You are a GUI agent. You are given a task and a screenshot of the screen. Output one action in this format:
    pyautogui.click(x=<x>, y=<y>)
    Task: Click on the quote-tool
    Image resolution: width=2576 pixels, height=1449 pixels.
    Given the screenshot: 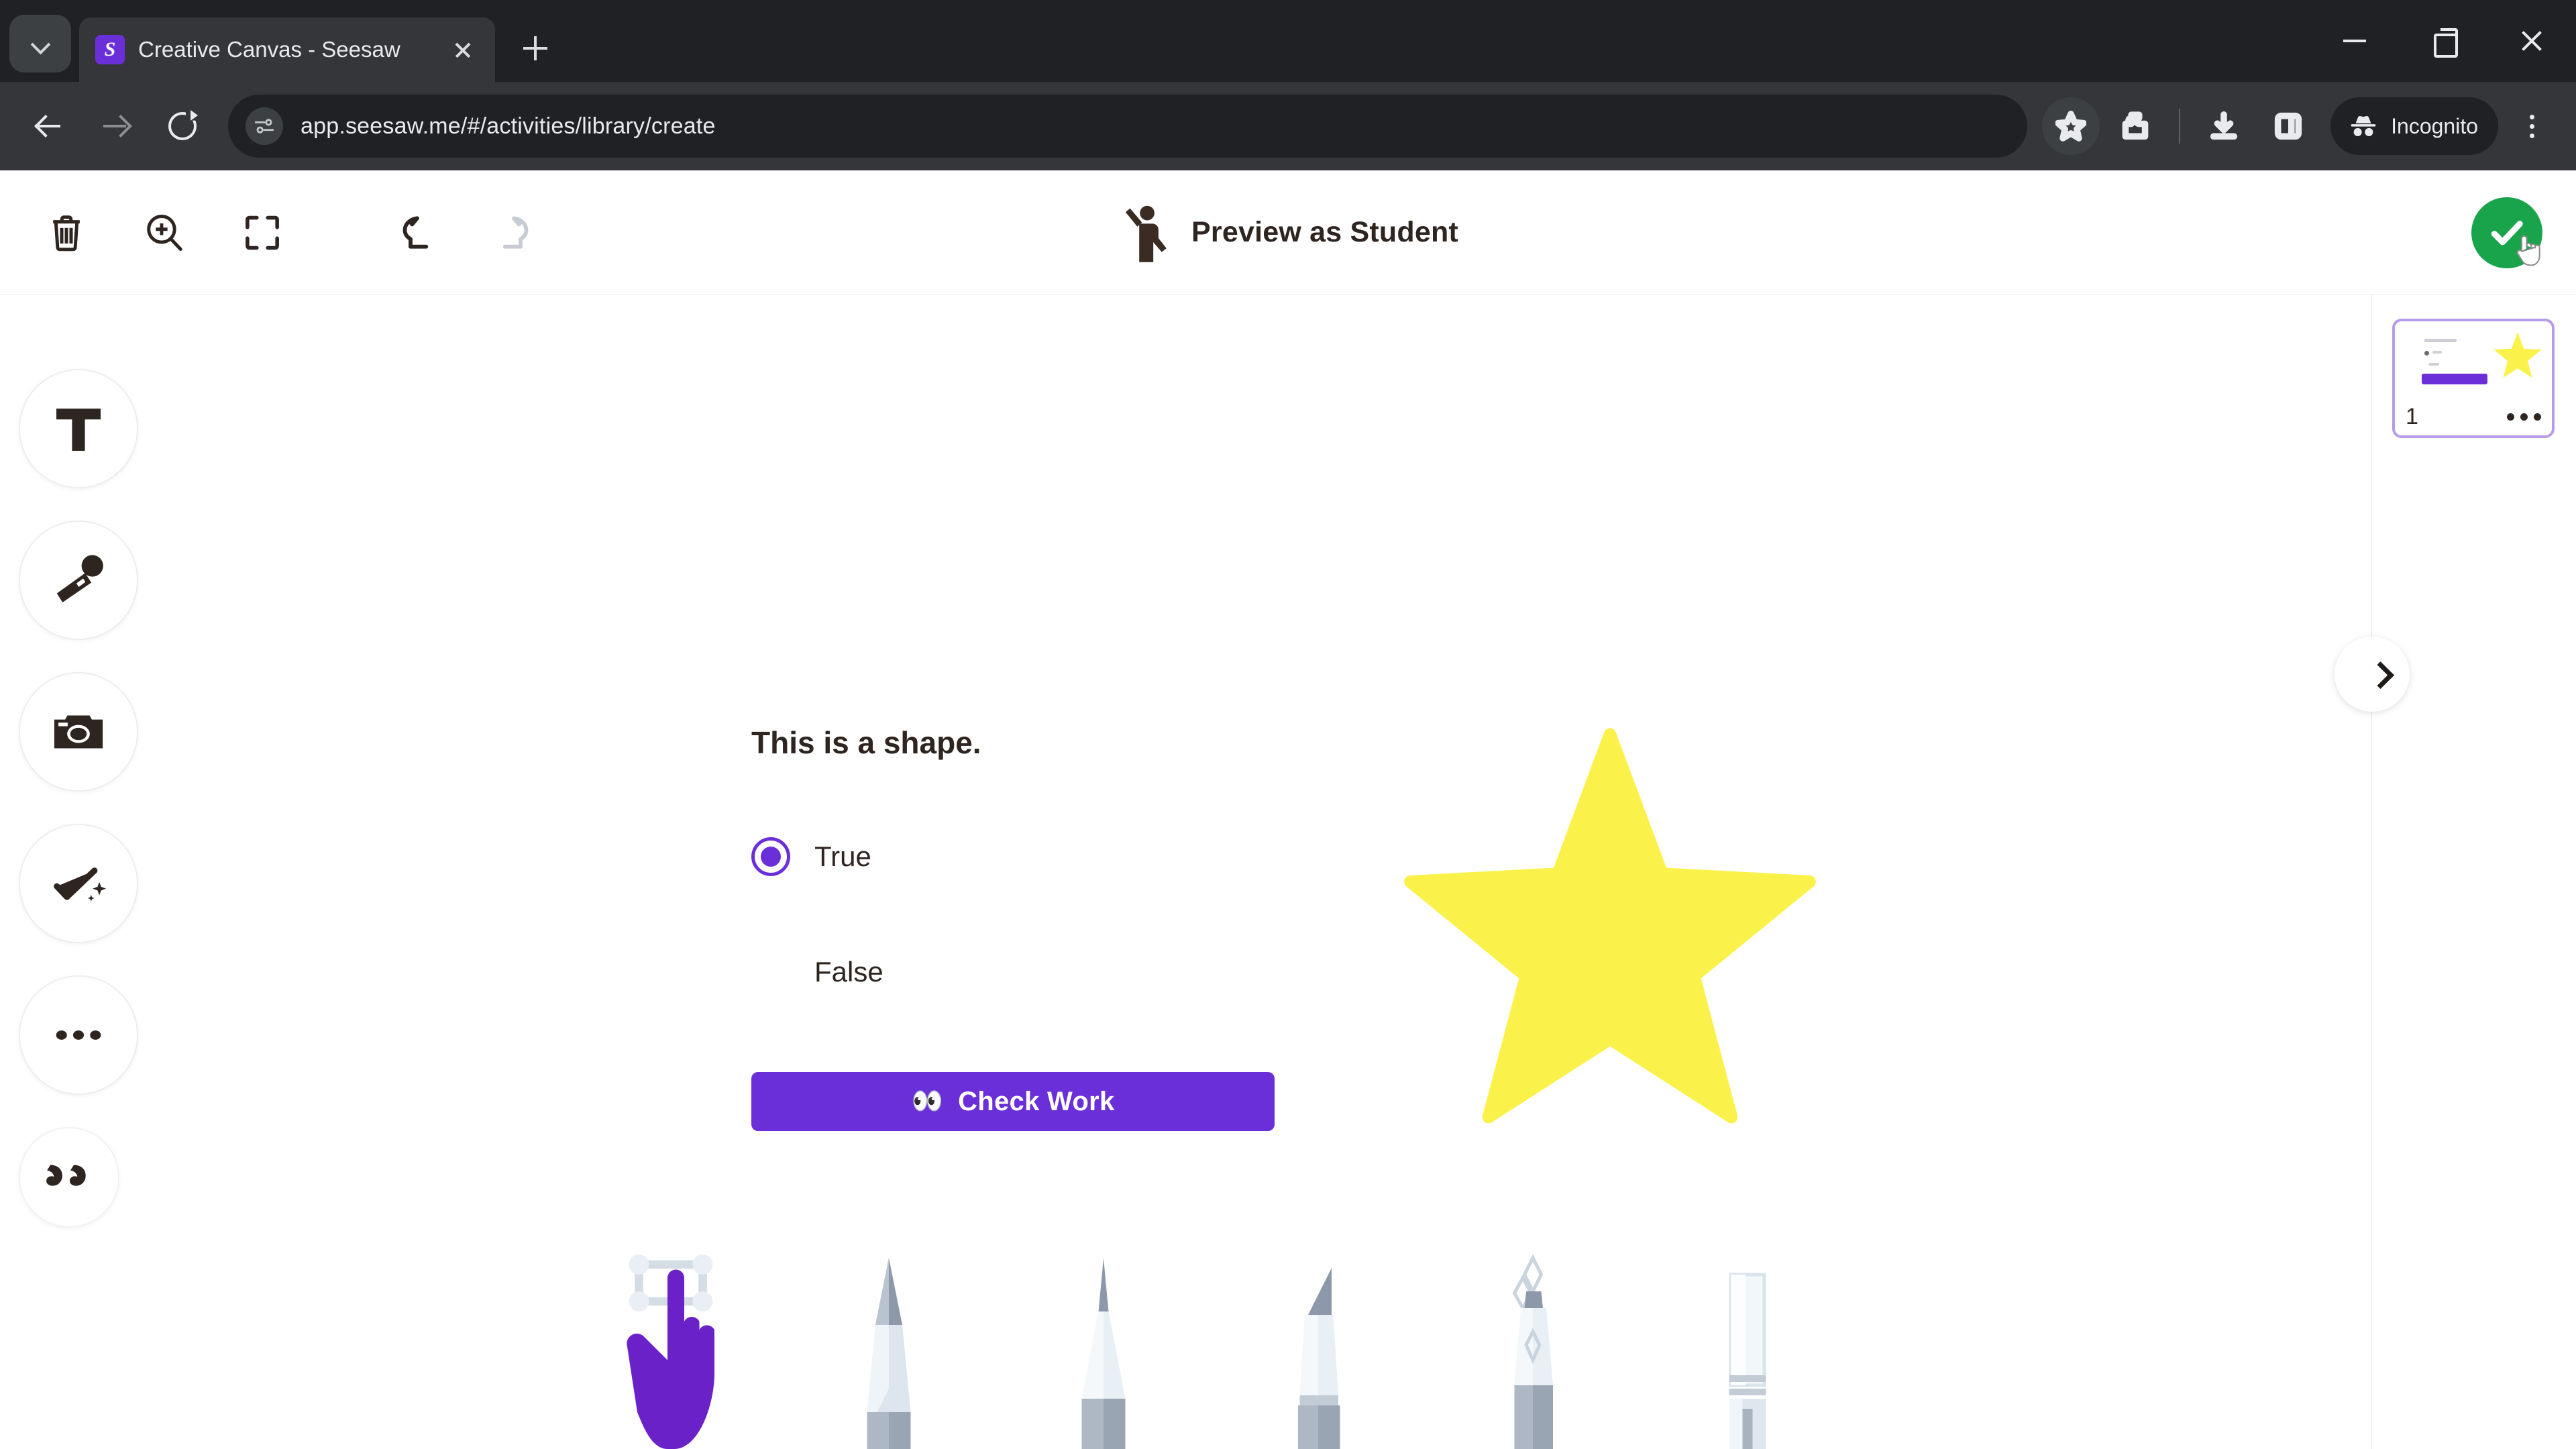 What is the action you would take?
    pyautogui.click(x=69, y=1177)
    